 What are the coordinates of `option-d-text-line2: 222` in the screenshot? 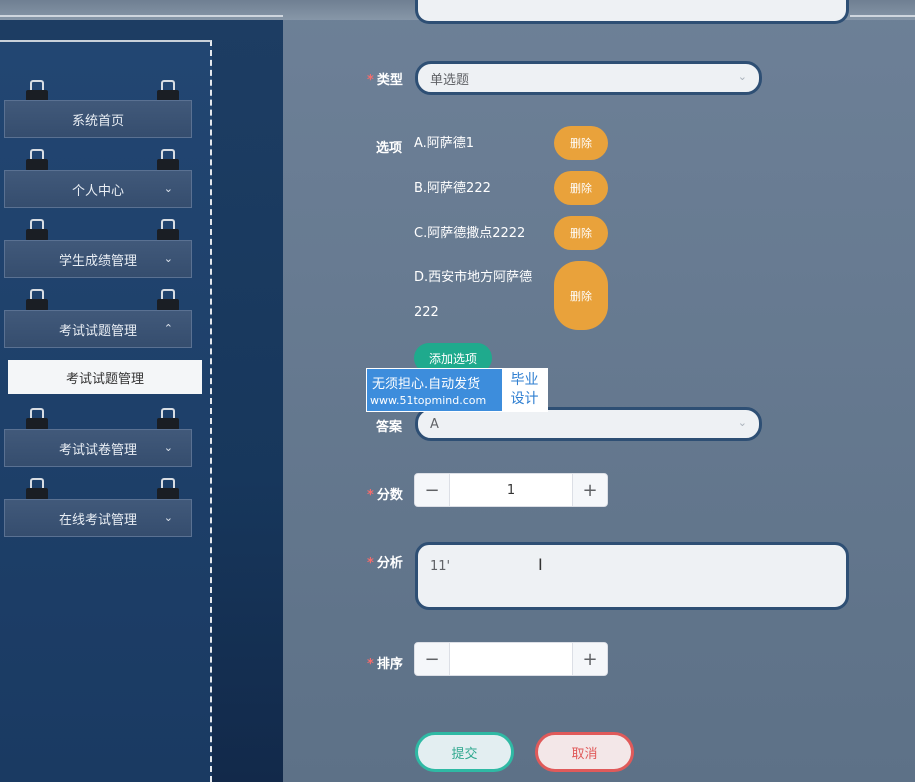 It's located at (426, 312).